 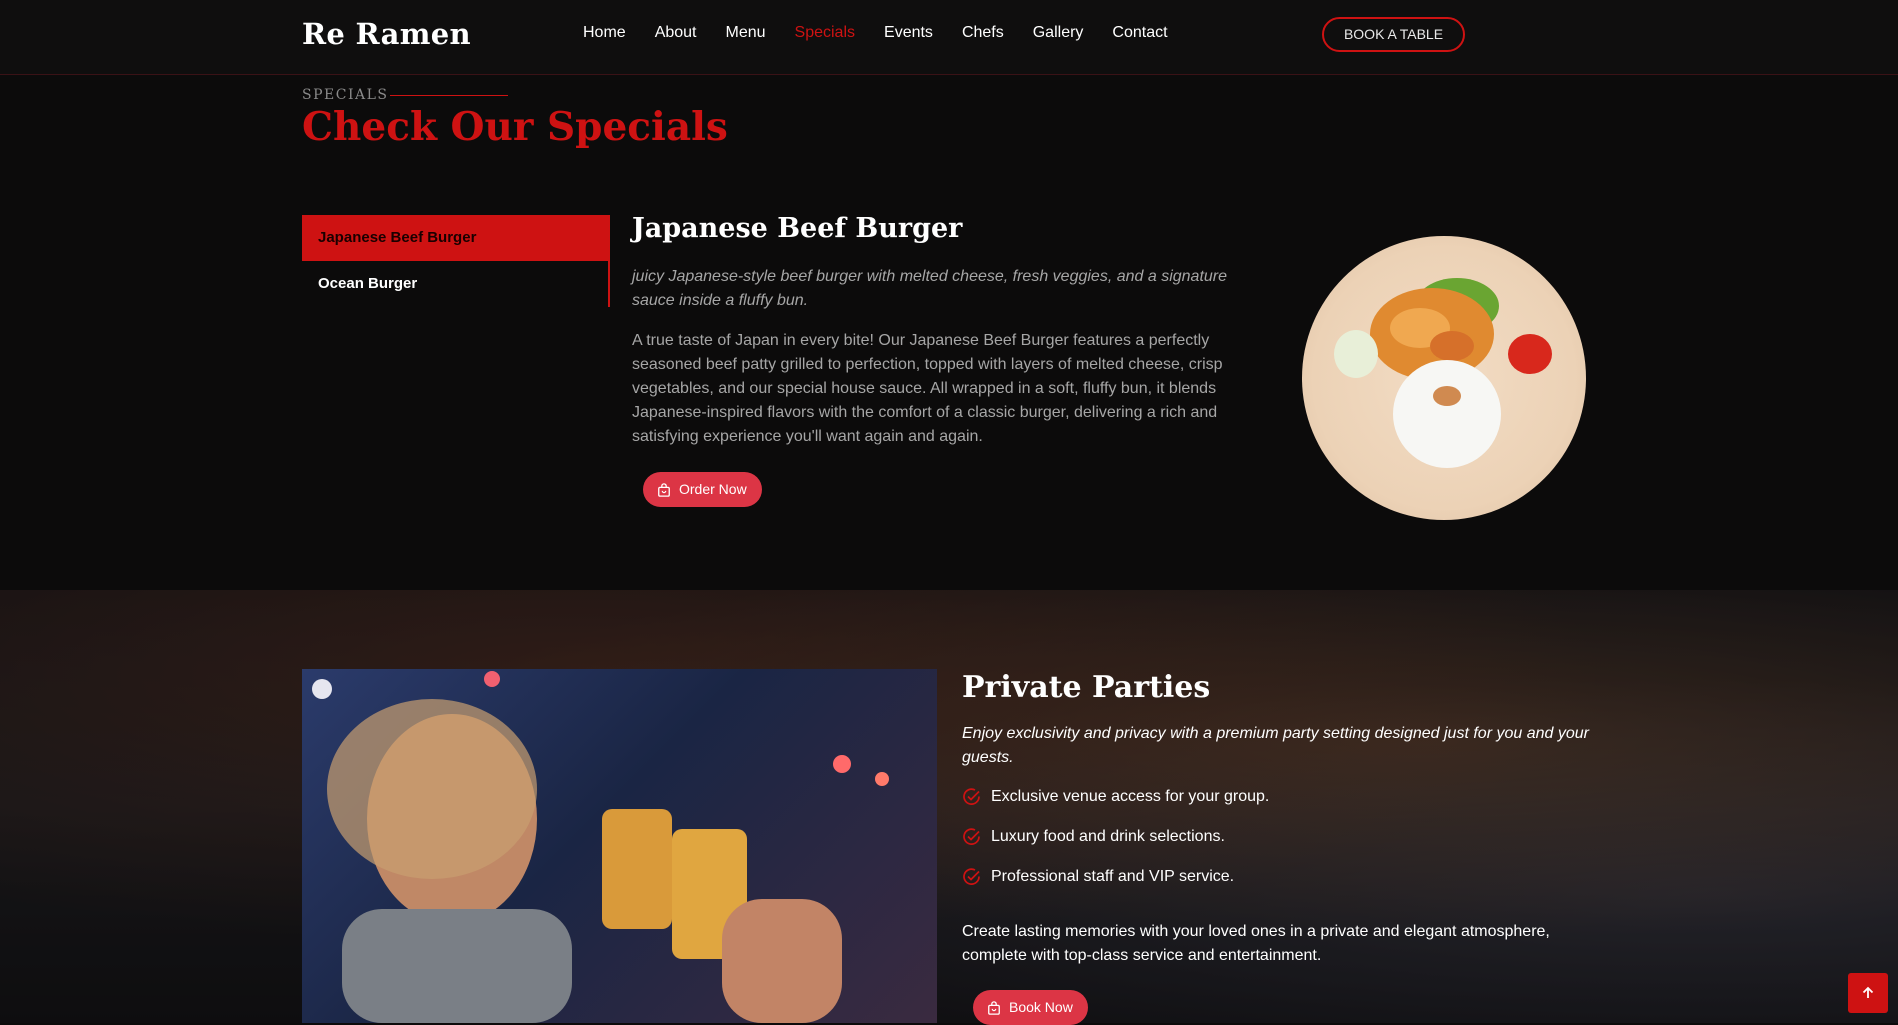 What do you see at coordinates (1393, 34) in the screenshot?
I see `book-table-button: BOOK A TABLE` at bounding box center [1393, 34].